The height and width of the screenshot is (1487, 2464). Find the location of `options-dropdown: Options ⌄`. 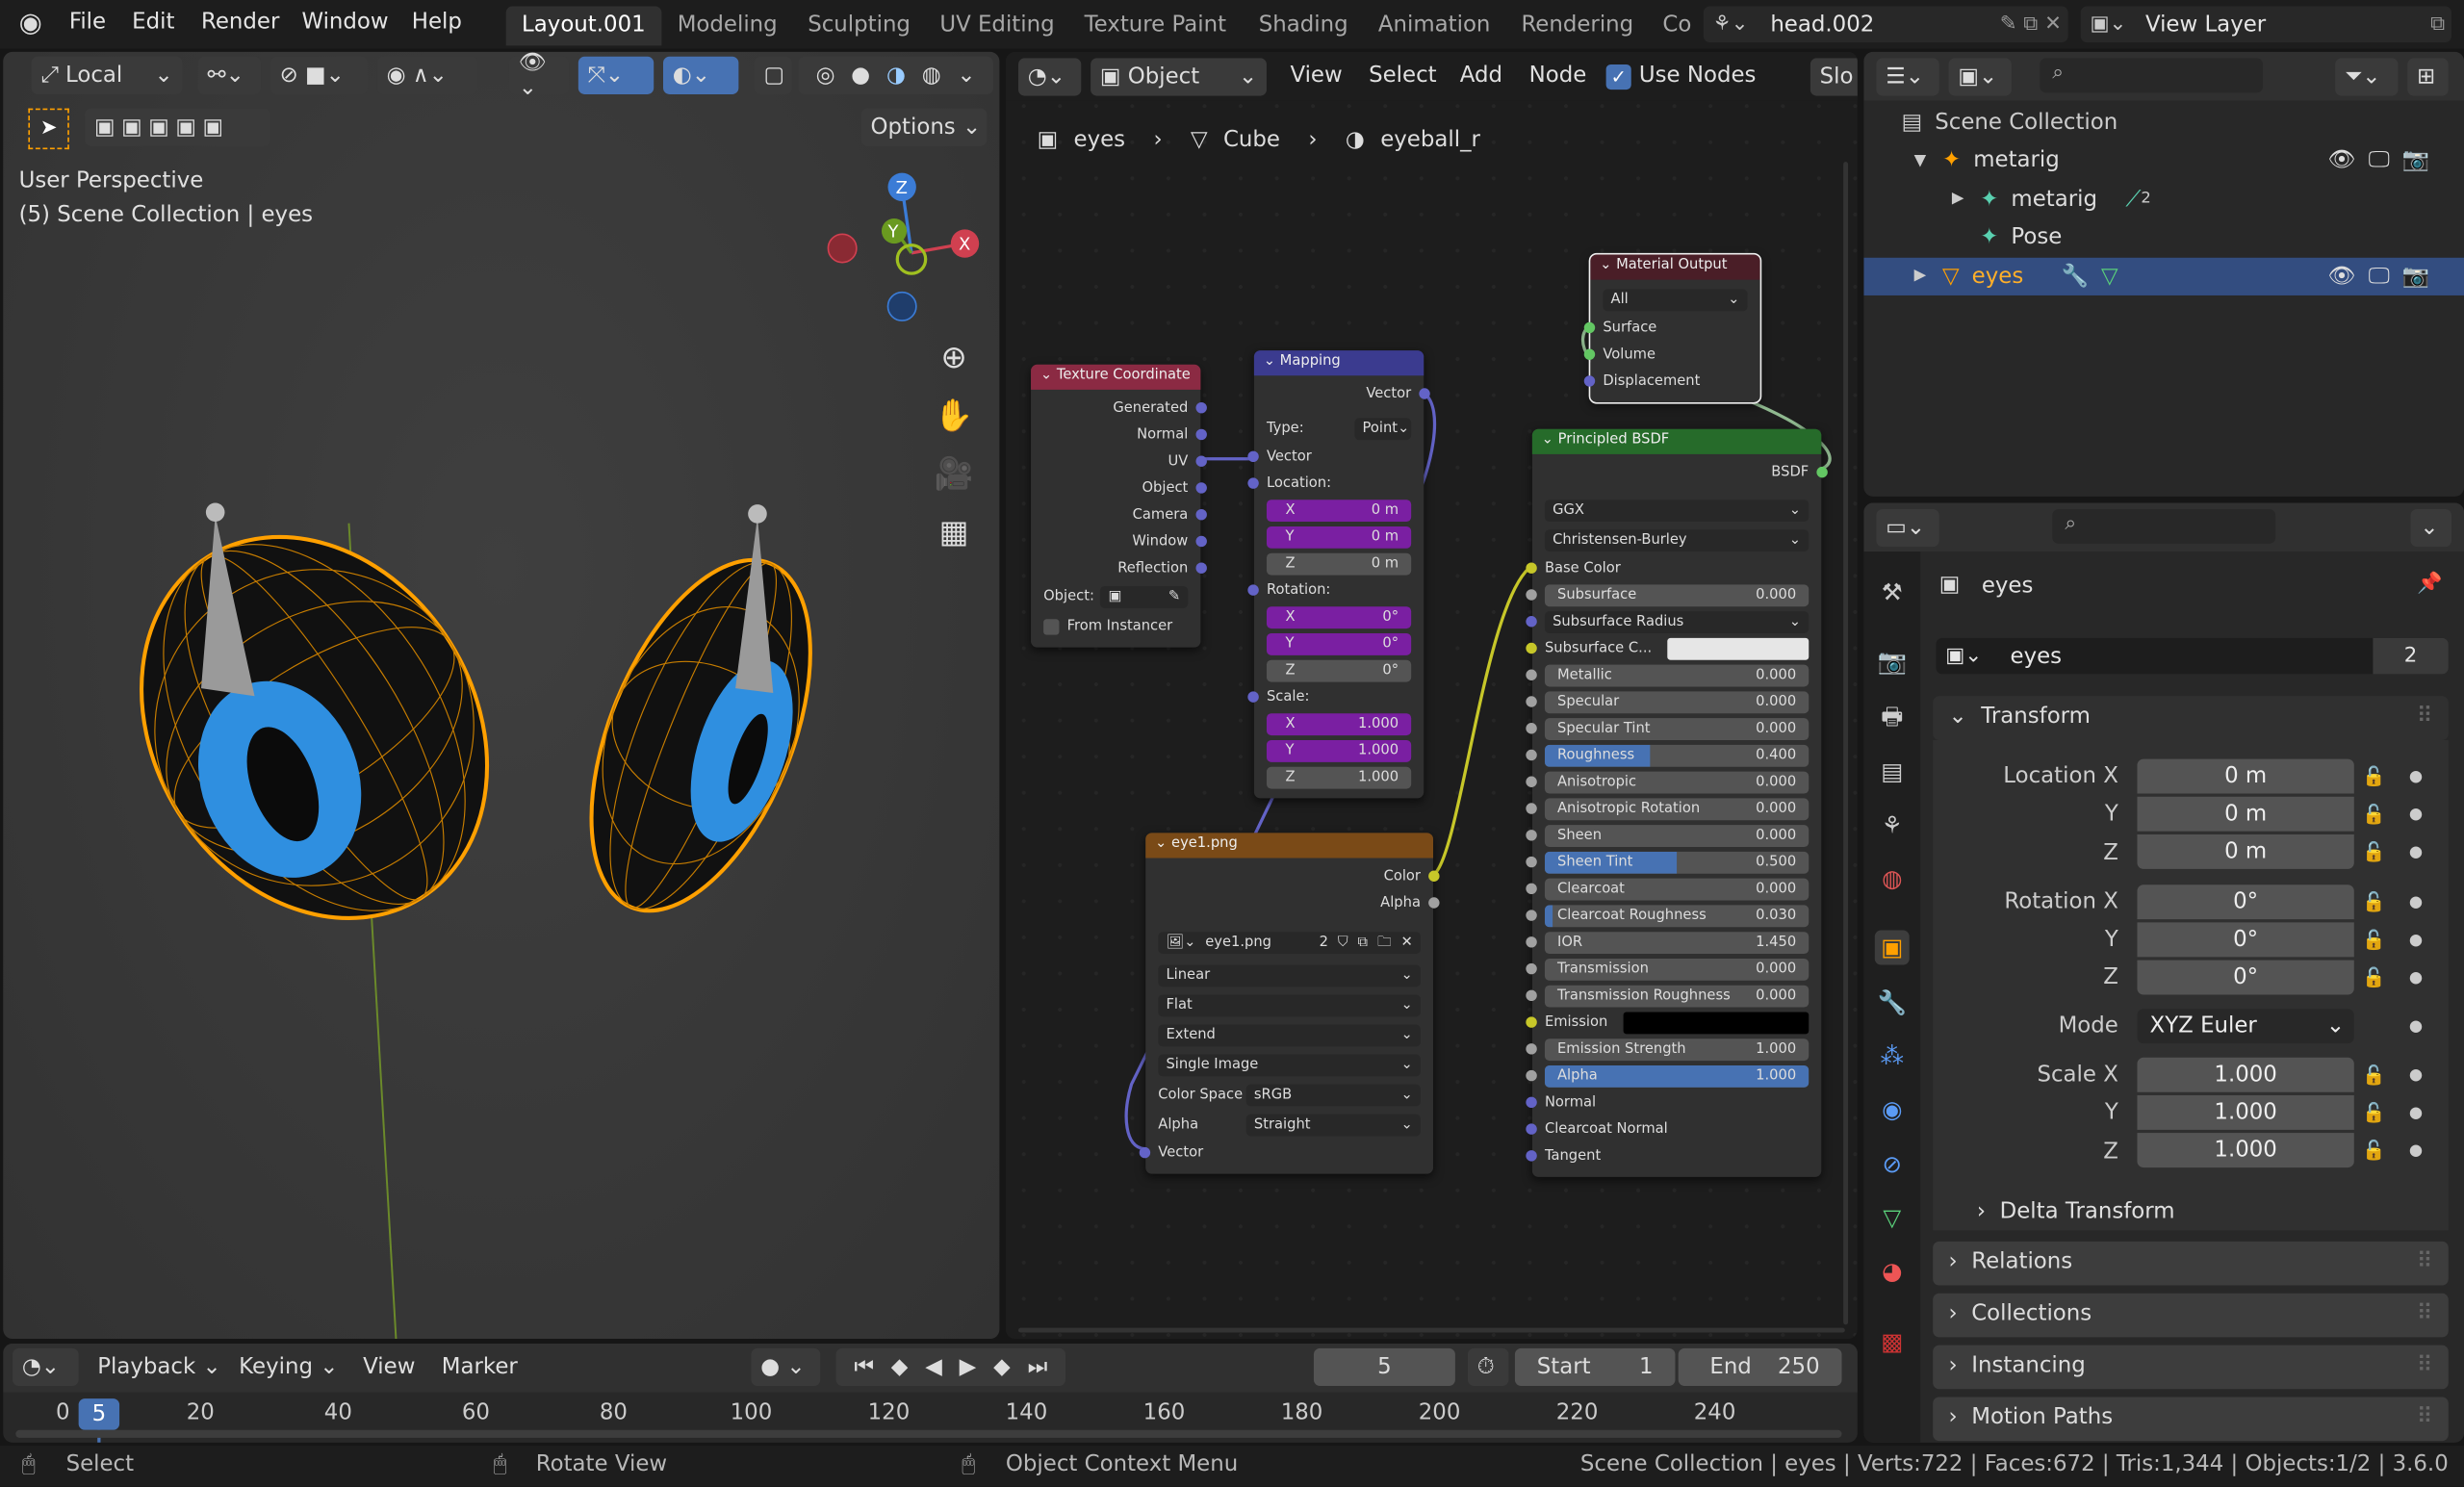

options-dropdown: Options ⌄ is located at coordinates (924, 127).